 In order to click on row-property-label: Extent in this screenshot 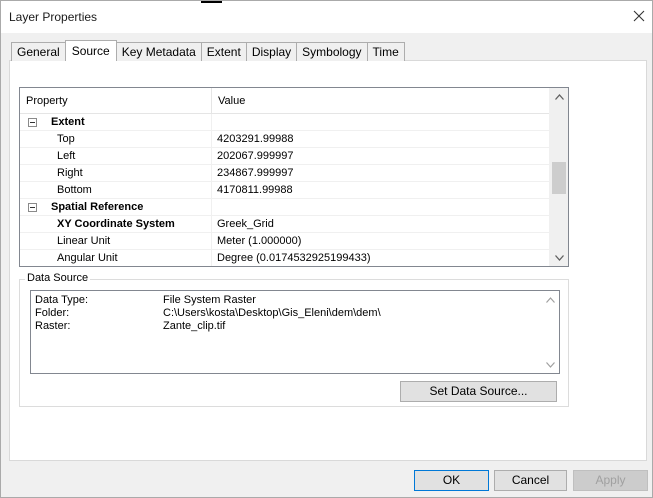, I will do `click(68, 122)`.